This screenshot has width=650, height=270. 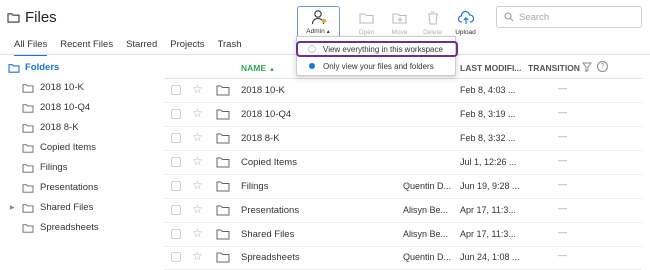 What do you see at coordinates (267, 234) in the screenshot?
I see `row-name: Shared Files` at bounding box center [267, 234].